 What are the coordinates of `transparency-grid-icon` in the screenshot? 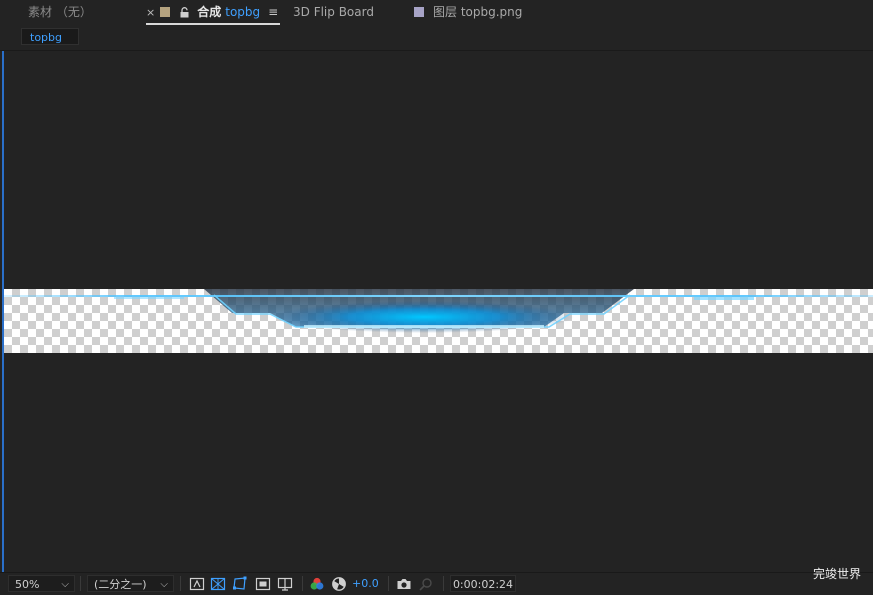 It's located at (218, 584).